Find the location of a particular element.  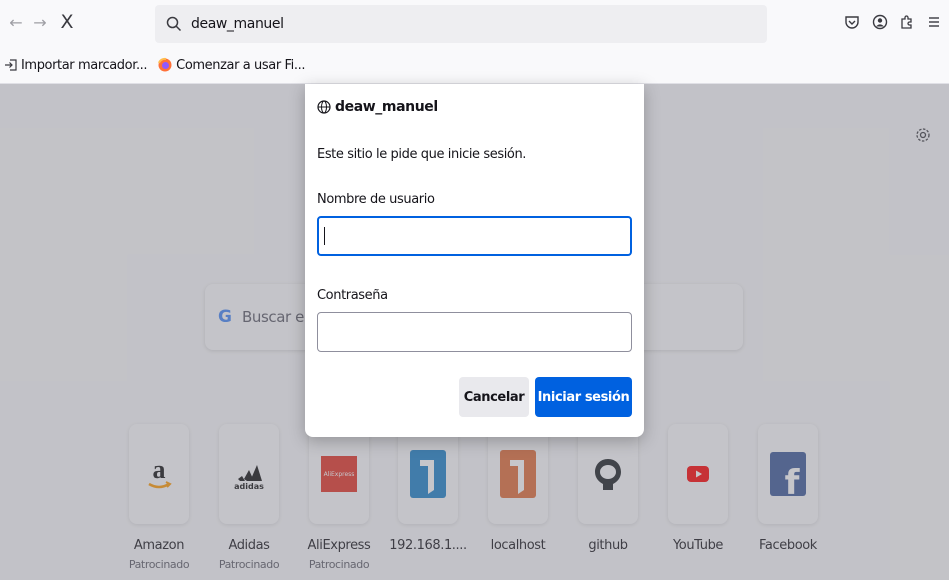

dialog-message: Este sitio le pide que inicie sesión. is located at coordinates (422, 154).